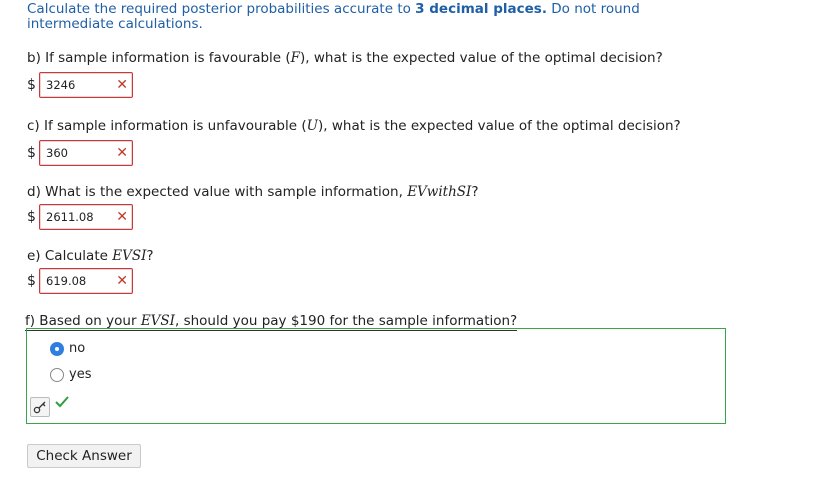  What do you see at coordinates (80, 374) in the screenshot?
I see `option-yes-label: yes` at bounding box center [80, 374].